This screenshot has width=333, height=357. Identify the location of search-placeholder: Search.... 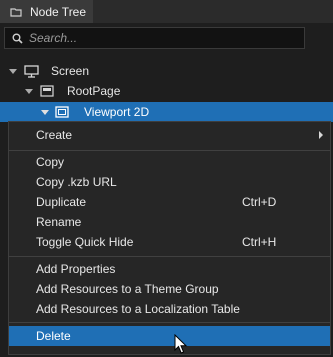
(53, 38).